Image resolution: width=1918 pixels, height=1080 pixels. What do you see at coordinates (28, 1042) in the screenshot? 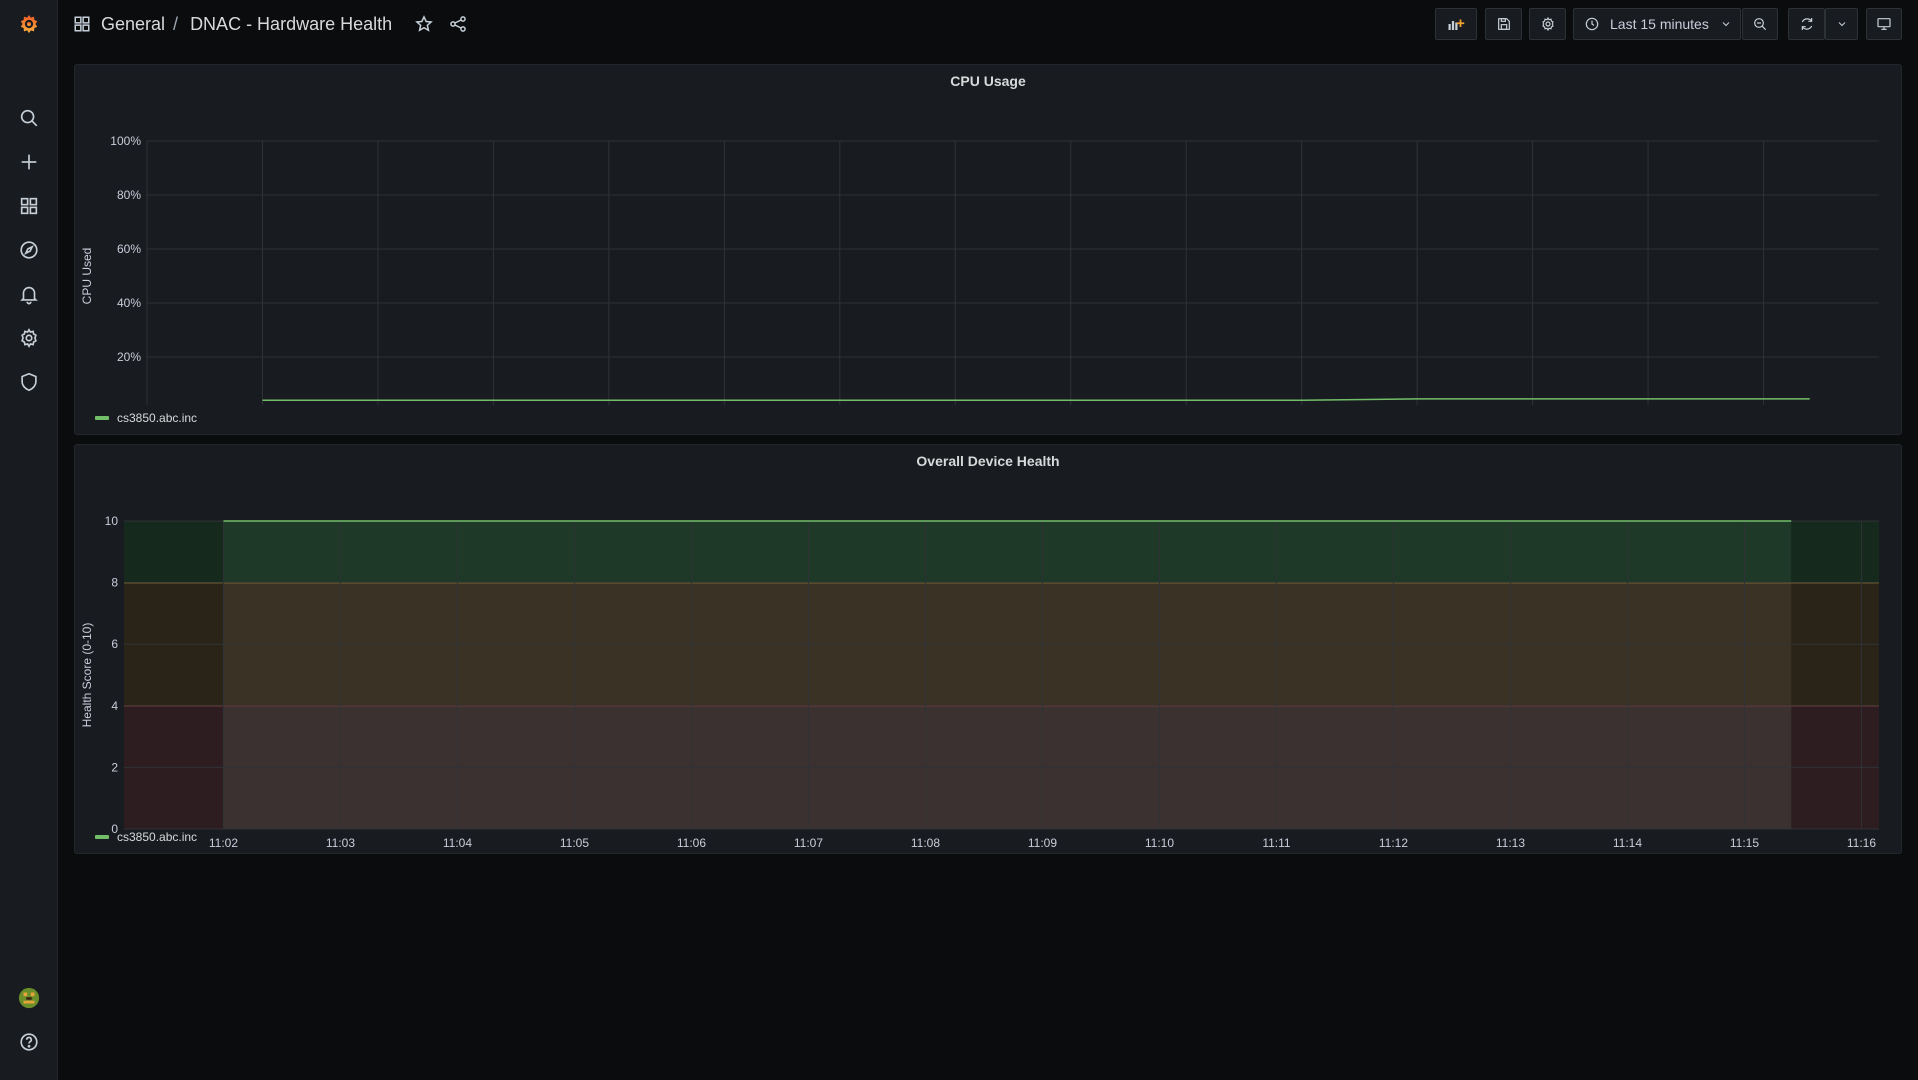
I see `help-icon` at bounding box center [28, 1042].